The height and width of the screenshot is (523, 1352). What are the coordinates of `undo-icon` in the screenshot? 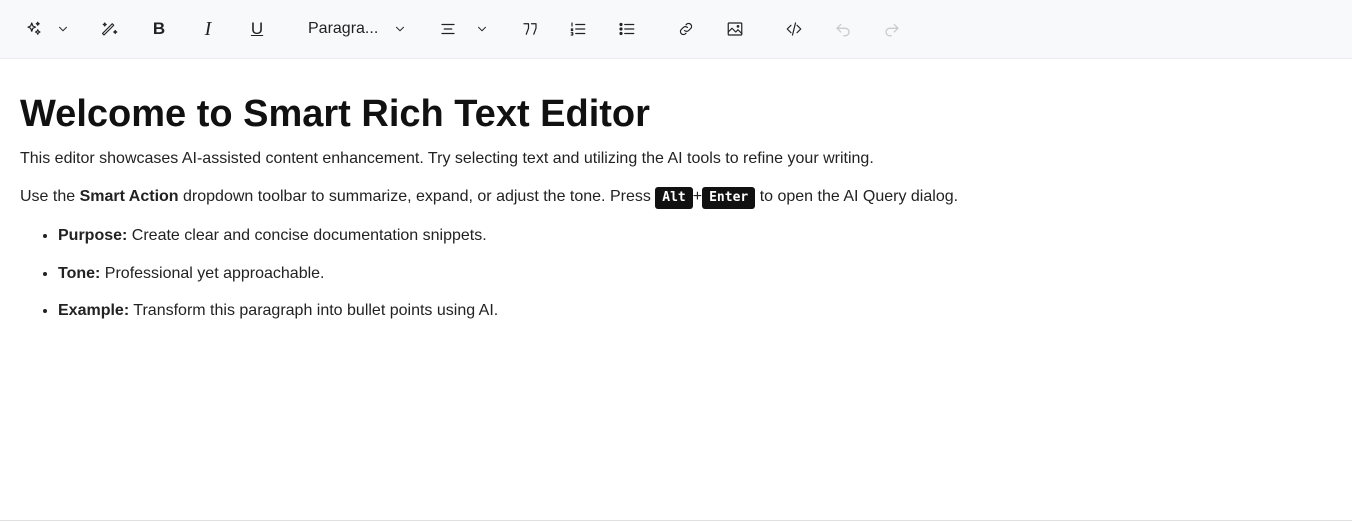 It's located at (843, 29).